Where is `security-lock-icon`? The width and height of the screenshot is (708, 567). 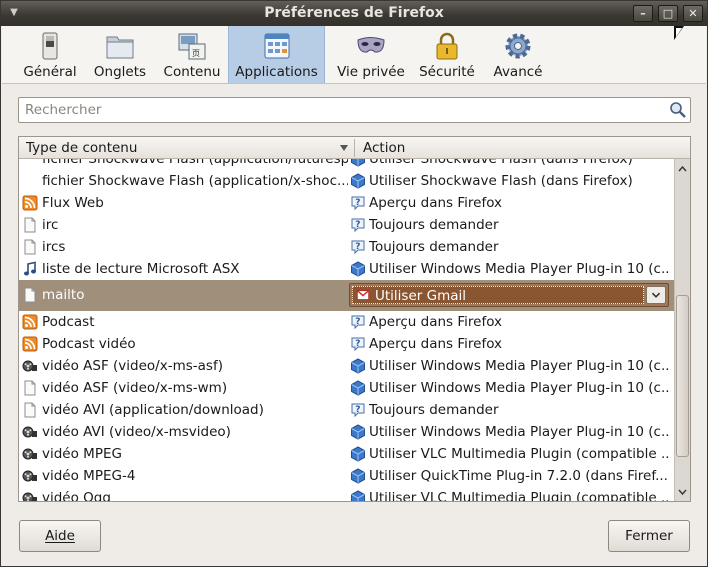
security-lock-icon is located at coordinates (447, 46).